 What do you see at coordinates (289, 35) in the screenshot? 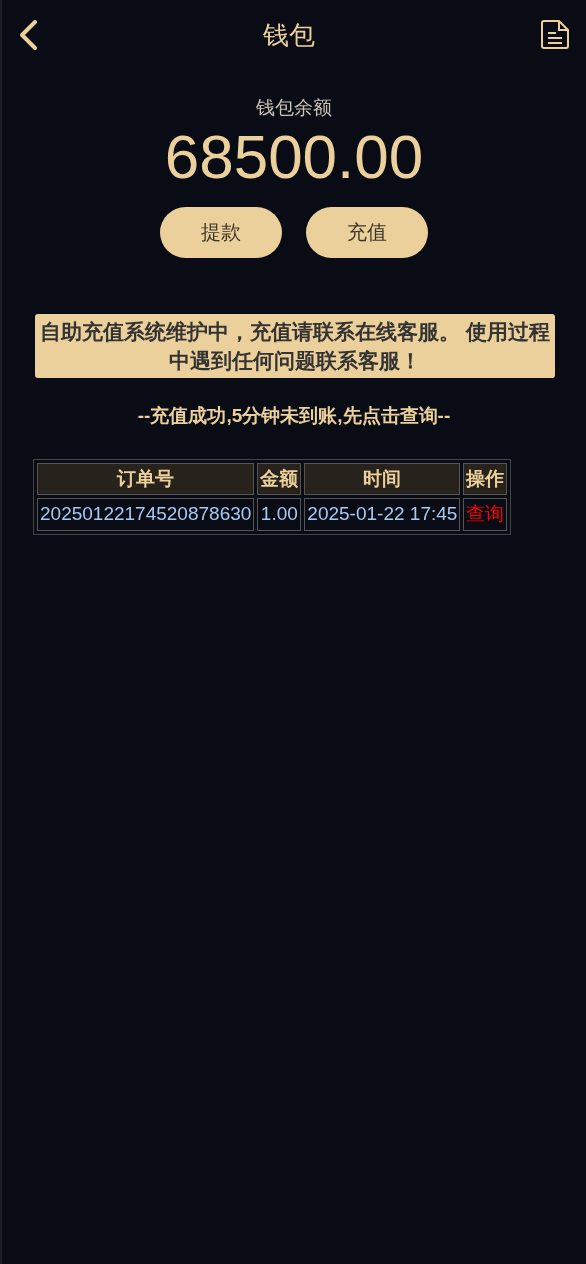
I see `page-title: 钱包` at bounding box center [289, 35].